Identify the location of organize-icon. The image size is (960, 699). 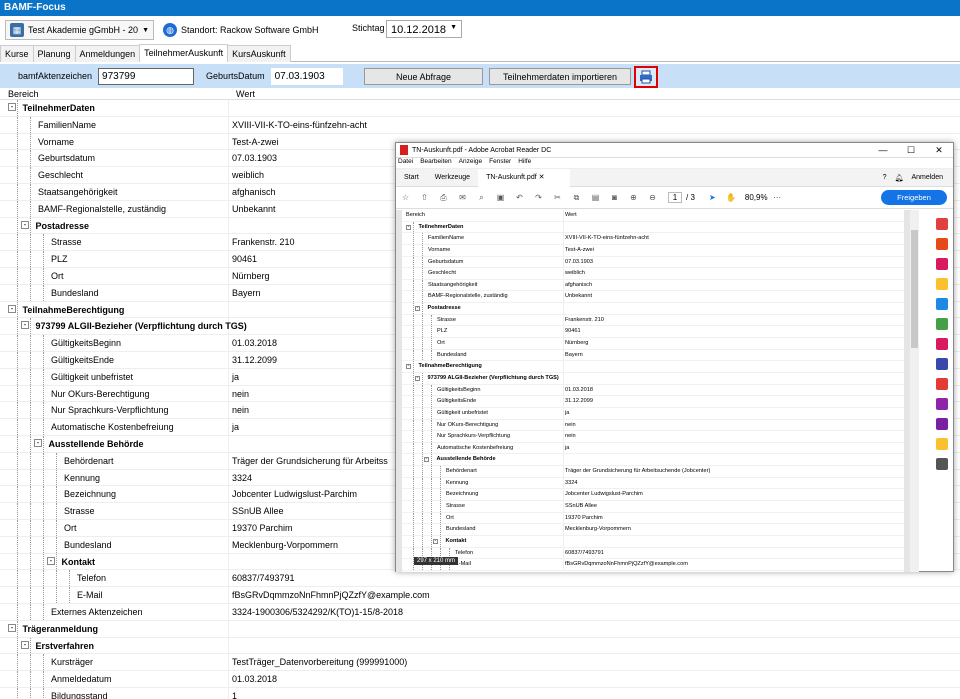
(942, 324).